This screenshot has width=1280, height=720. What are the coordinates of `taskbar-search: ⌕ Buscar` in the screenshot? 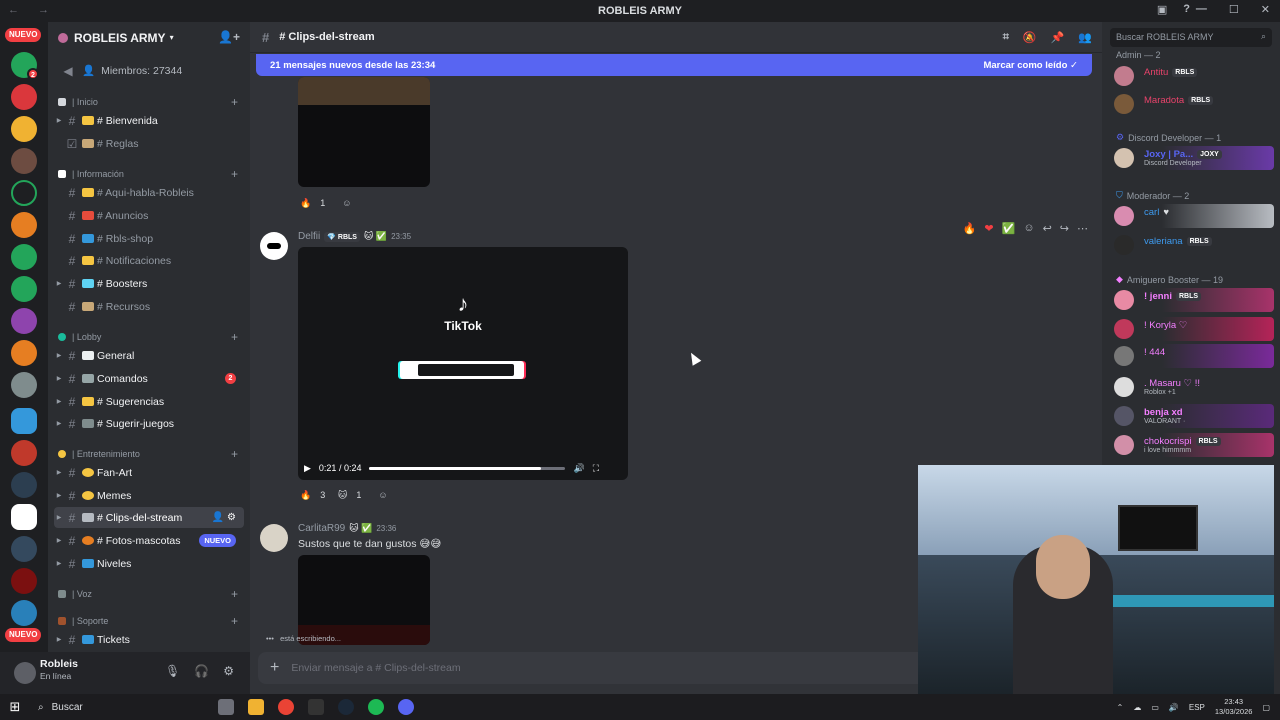 It's located at (110, 707).